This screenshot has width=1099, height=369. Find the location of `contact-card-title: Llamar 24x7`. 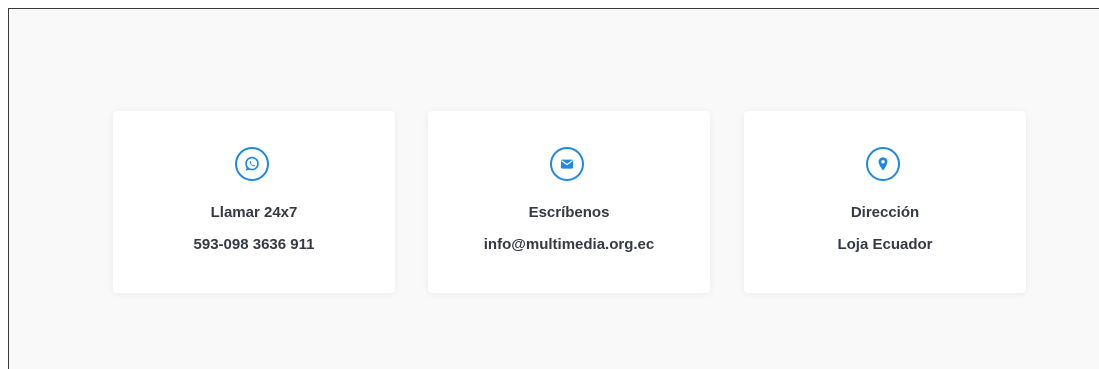

contact-card-title: Llamar 24x7 is located at coordinates (254, 212).